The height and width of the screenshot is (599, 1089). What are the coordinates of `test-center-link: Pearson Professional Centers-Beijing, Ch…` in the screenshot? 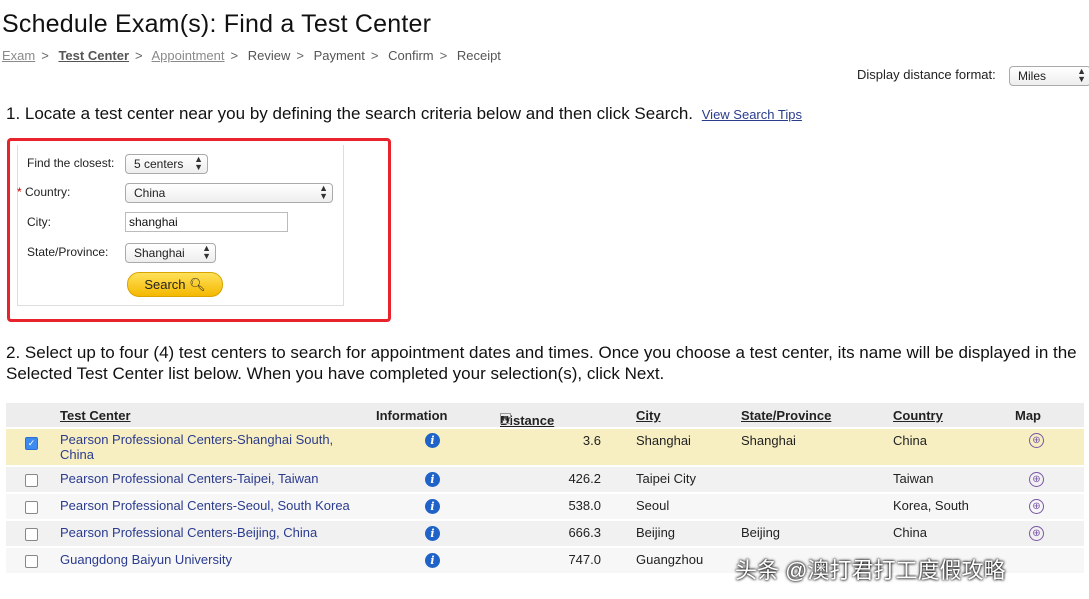 It's located at (188, 532).